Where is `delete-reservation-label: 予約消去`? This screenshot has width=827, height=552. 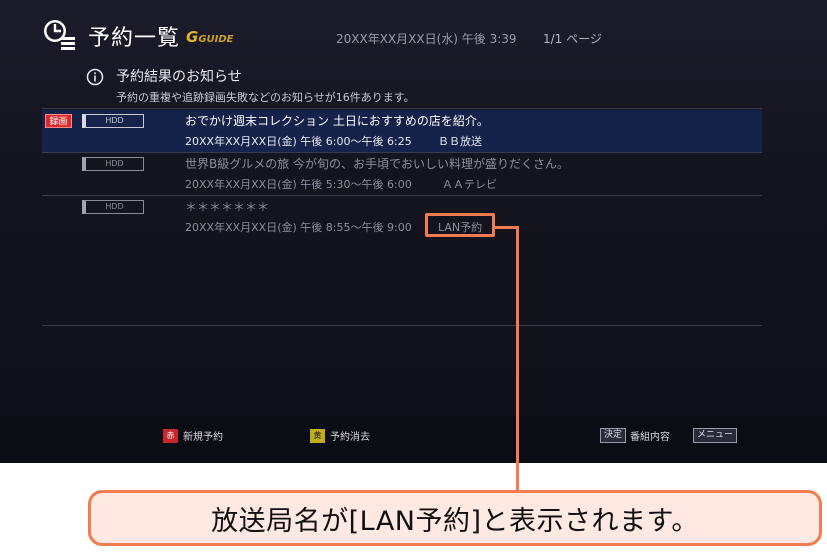 delete-reservation-label: 予約消去 is located at coordinates (350, 437).